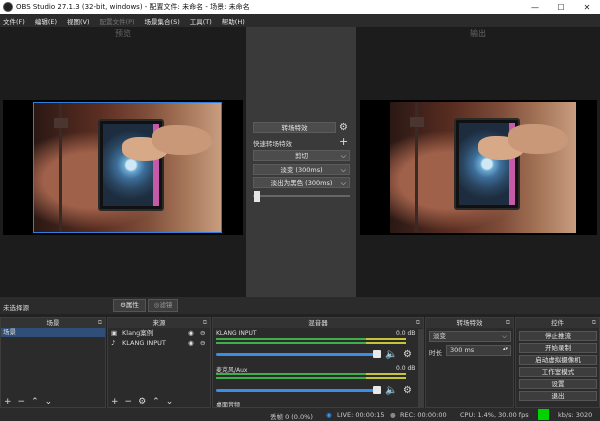 This screenshot has width=600, height=421. I want to click on scenes-footer: + − ⌃ ⌄, so click(53, 401).